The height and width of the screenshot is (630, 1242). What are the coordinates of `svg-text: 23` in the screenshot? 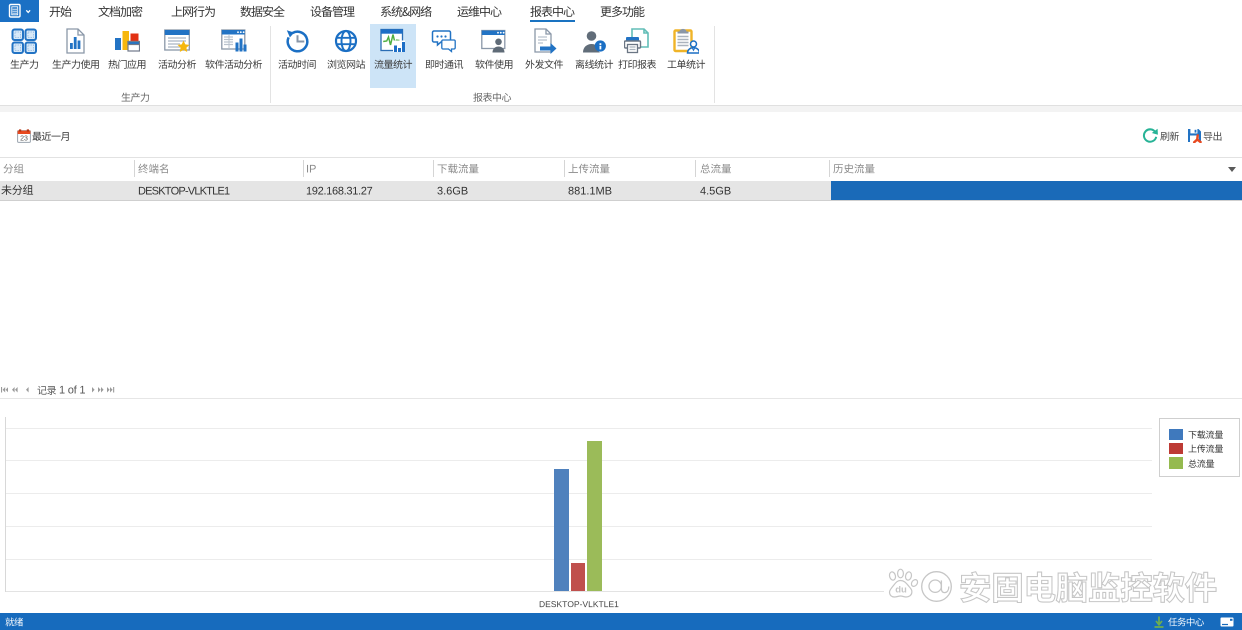 It's located at (24, 138).